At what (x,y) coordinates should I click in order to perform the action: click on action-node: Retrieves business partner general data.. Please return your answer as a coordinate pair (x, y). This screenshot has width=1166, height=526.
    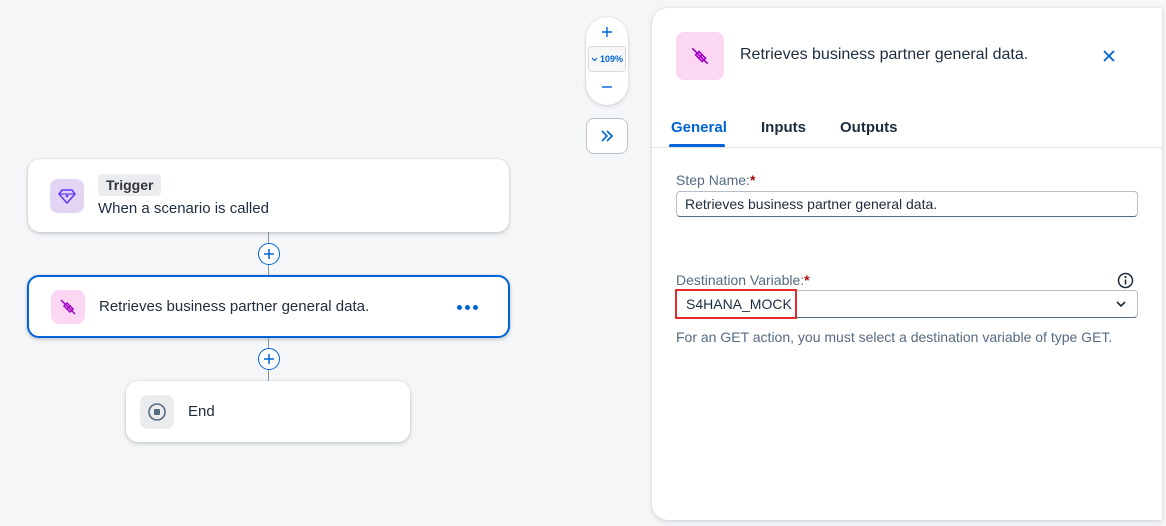
    Looking at the image, I should click on (268, 306).